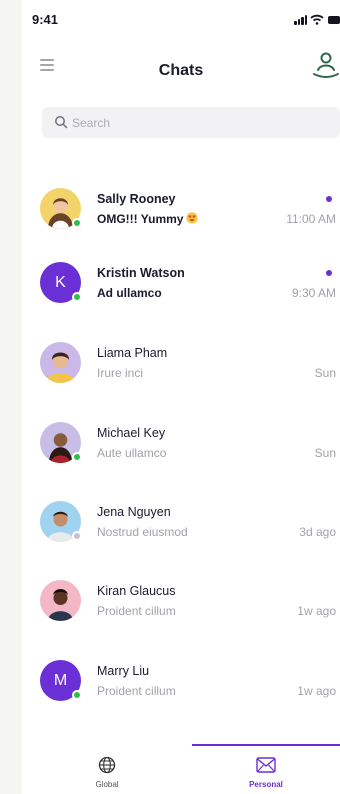 The width and height of the screenshot is (340, 794). I want to click on chat-name: Sally Rooney, so click(136, 199).